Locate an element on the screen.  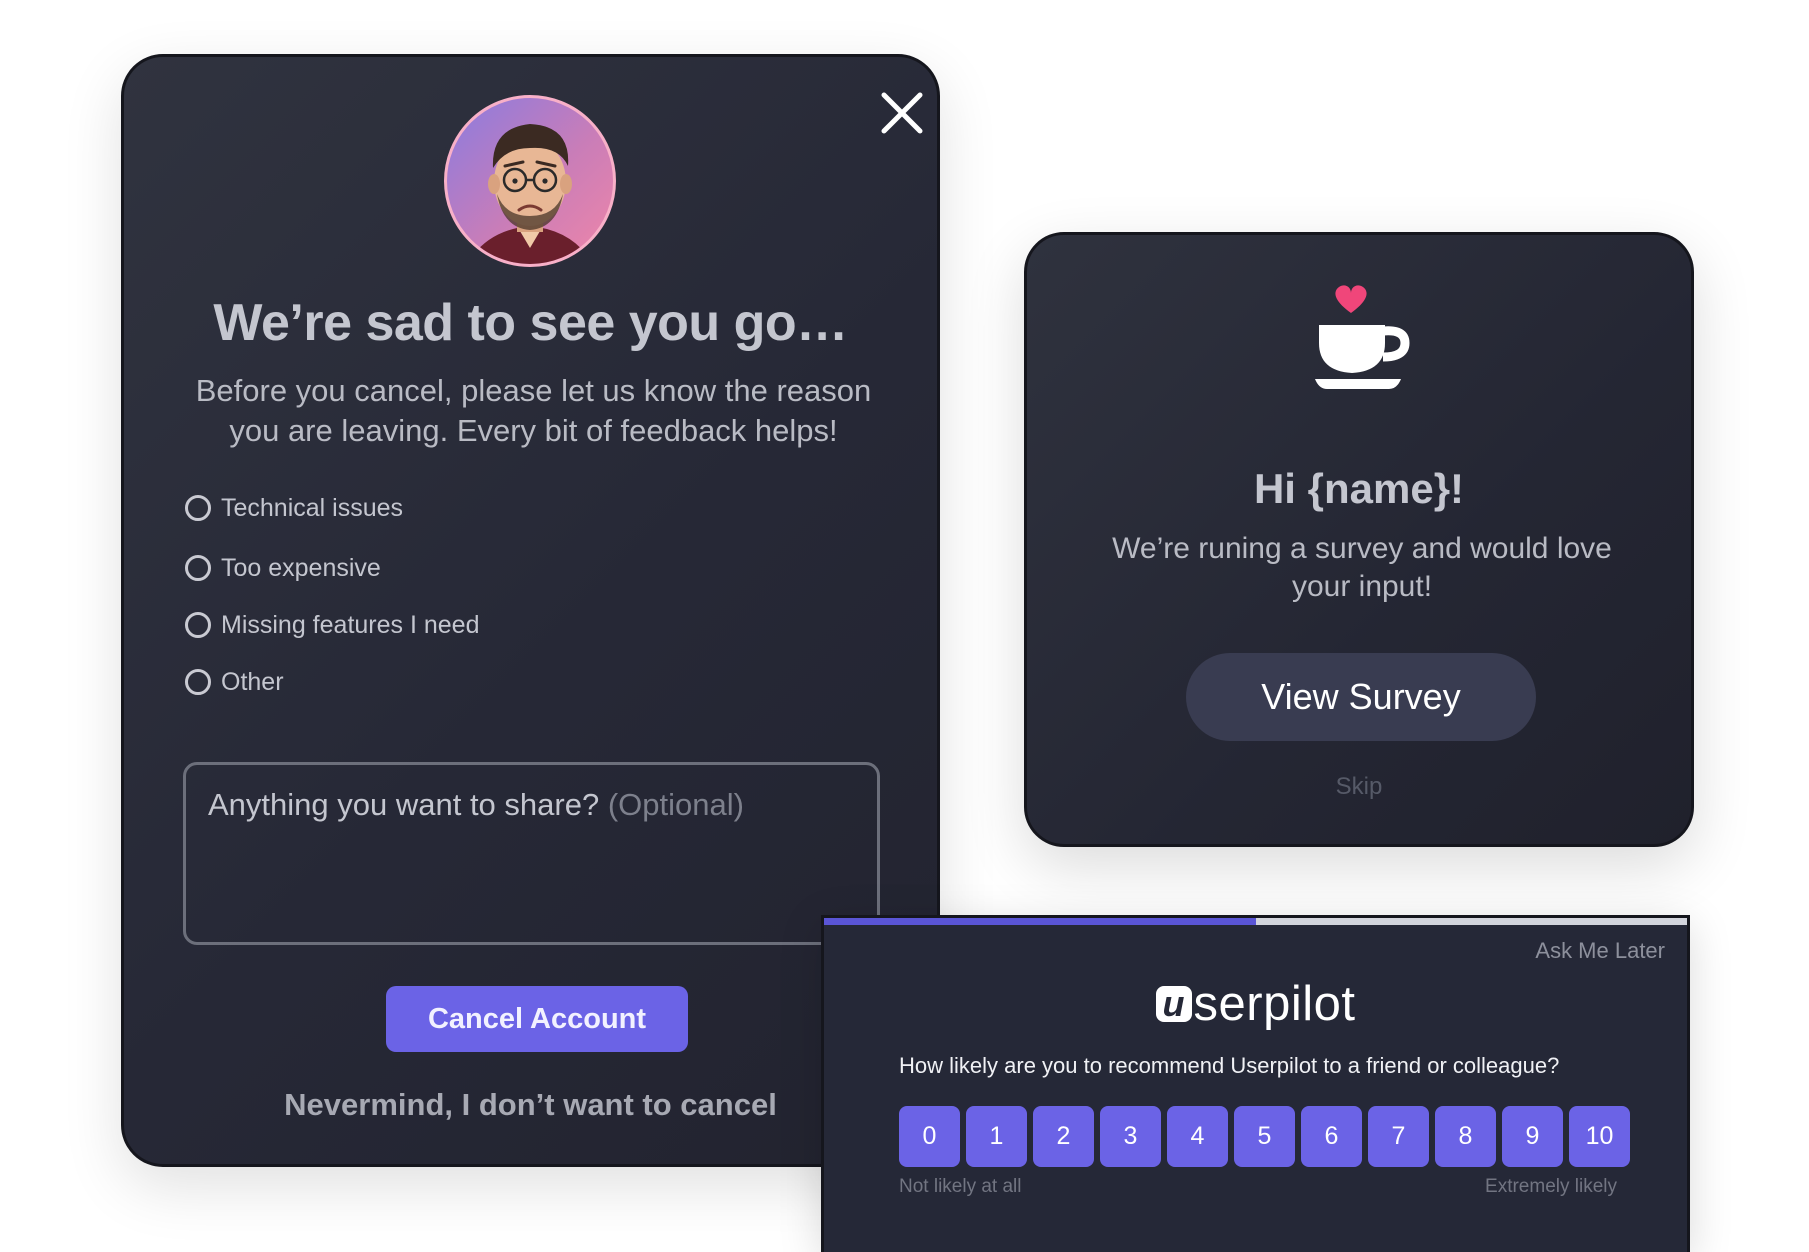
ask-me-later-link: Ask Me Later is located at coordinates (1600, 951).